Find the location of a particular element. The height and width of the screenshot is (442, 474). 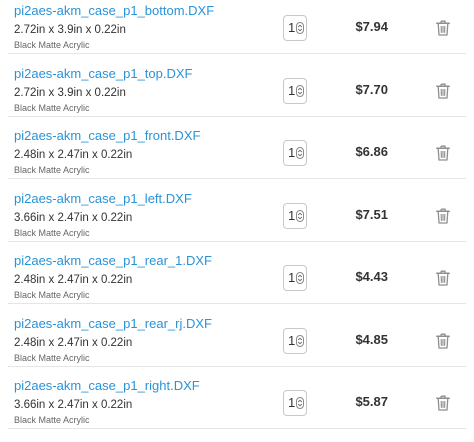

item-price: $7.70 is located at coordinates (371, 89).